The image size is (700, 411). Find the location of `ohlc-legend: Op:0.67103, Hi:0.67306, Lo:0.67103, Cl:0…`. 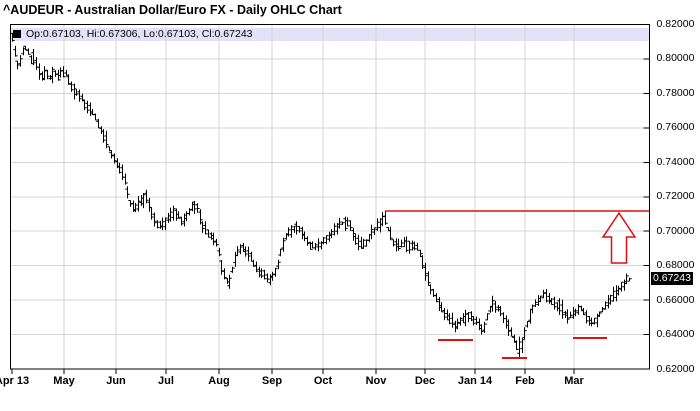

ohlc-legend: Op:0.67103, Hi:0.67306, Lo:0.67103, Cl:0… is located at coordinates (133, 34).